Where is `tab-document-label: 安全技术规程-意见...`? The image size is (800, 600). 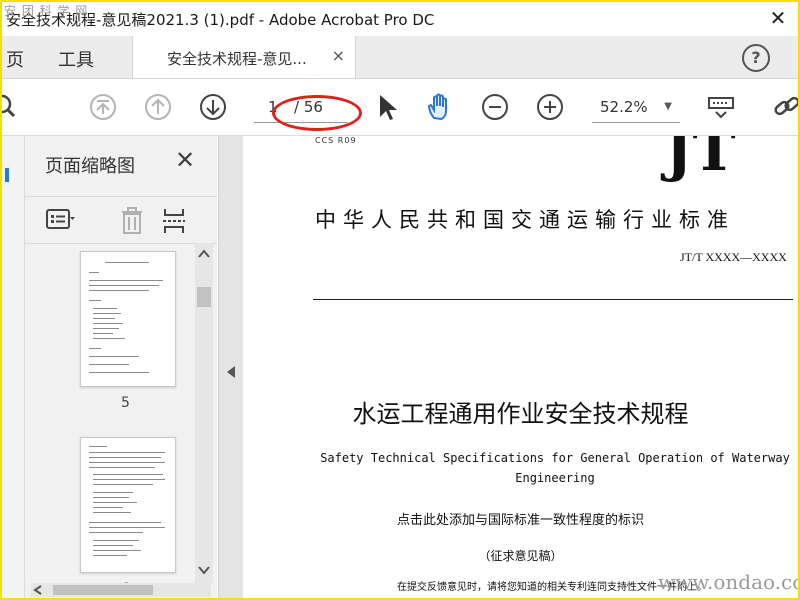 tab-document-label: 安全技术规程-意见... is located at coordinates (237, 59).